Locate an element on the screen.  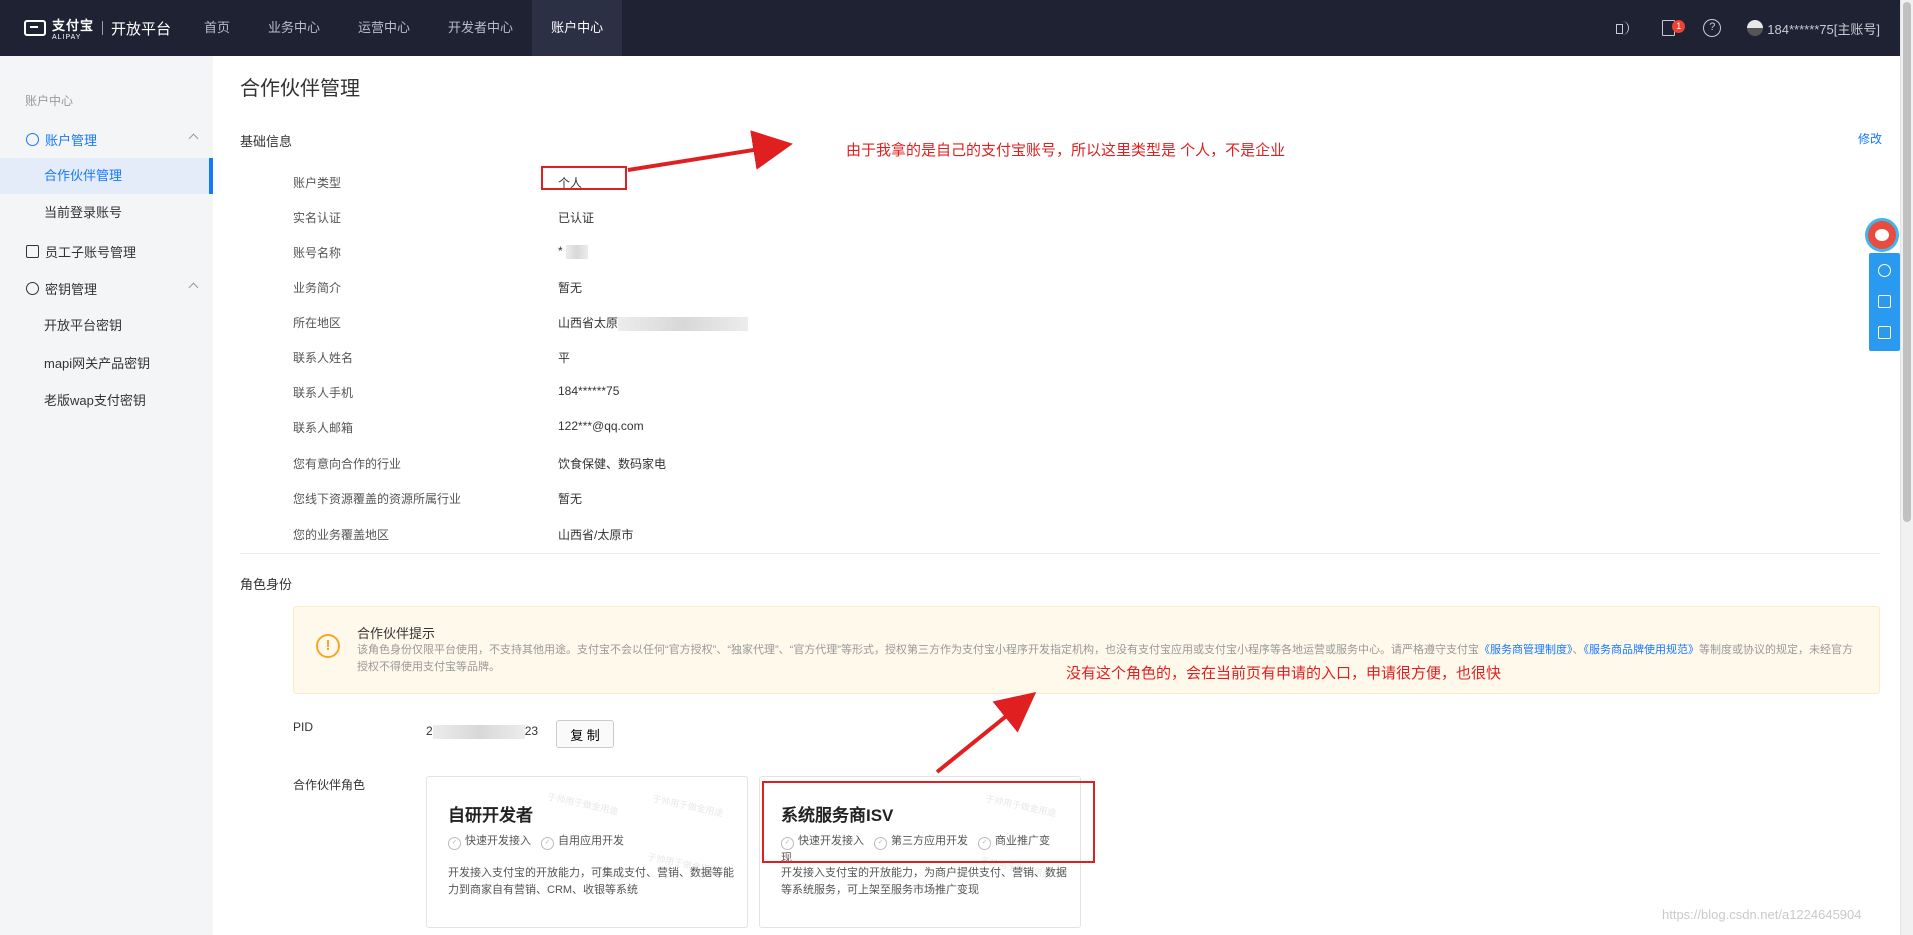
notification-icon: 1 is located at coordinates (1672, 28).